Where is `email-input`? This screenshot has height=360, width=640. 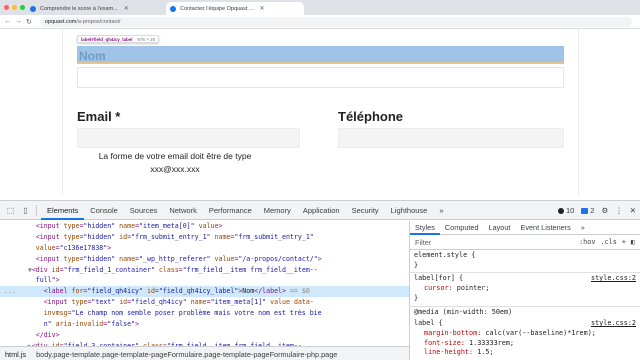
email-input is located at coordinates (188, 138).